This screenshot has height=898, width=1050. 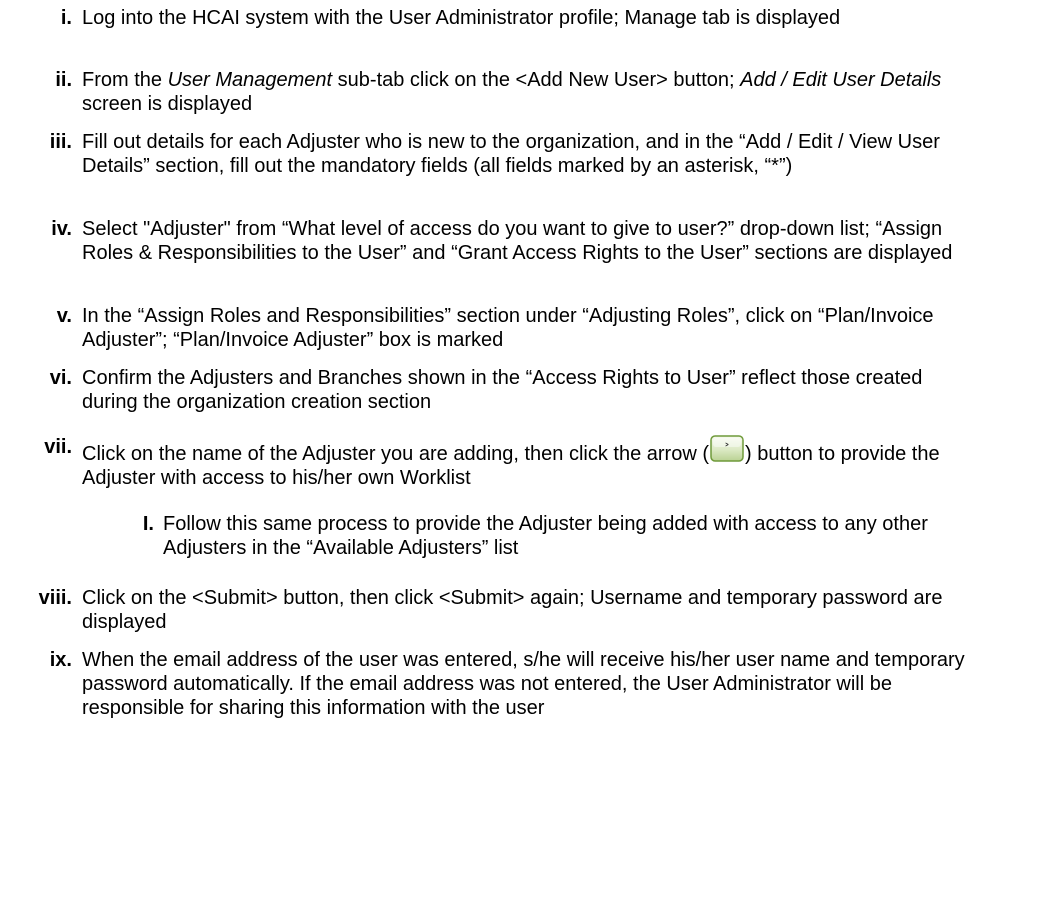 I want to click on step-numeral: iii., so click(x=60, y=142).